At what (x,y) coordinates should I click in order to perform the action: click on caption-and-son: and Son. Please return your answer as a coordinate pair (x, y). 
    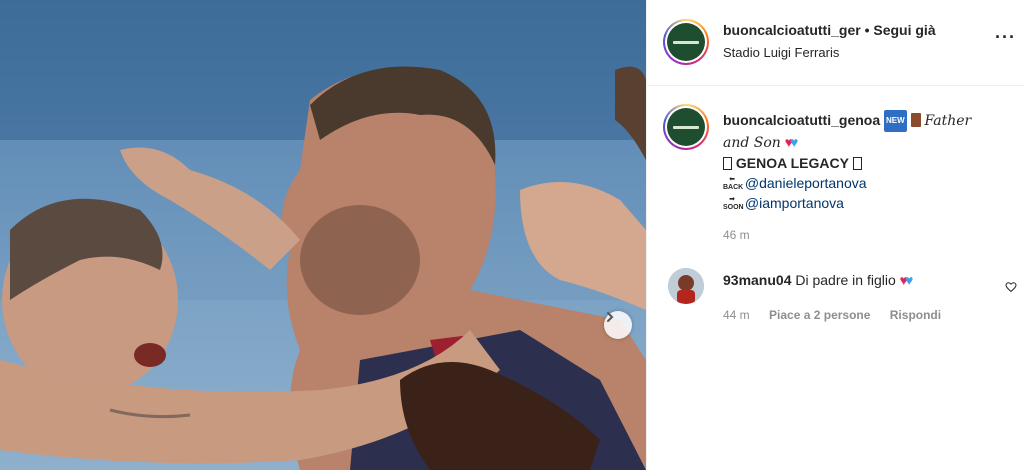
    Looking at the image, I should click on (752, 143).